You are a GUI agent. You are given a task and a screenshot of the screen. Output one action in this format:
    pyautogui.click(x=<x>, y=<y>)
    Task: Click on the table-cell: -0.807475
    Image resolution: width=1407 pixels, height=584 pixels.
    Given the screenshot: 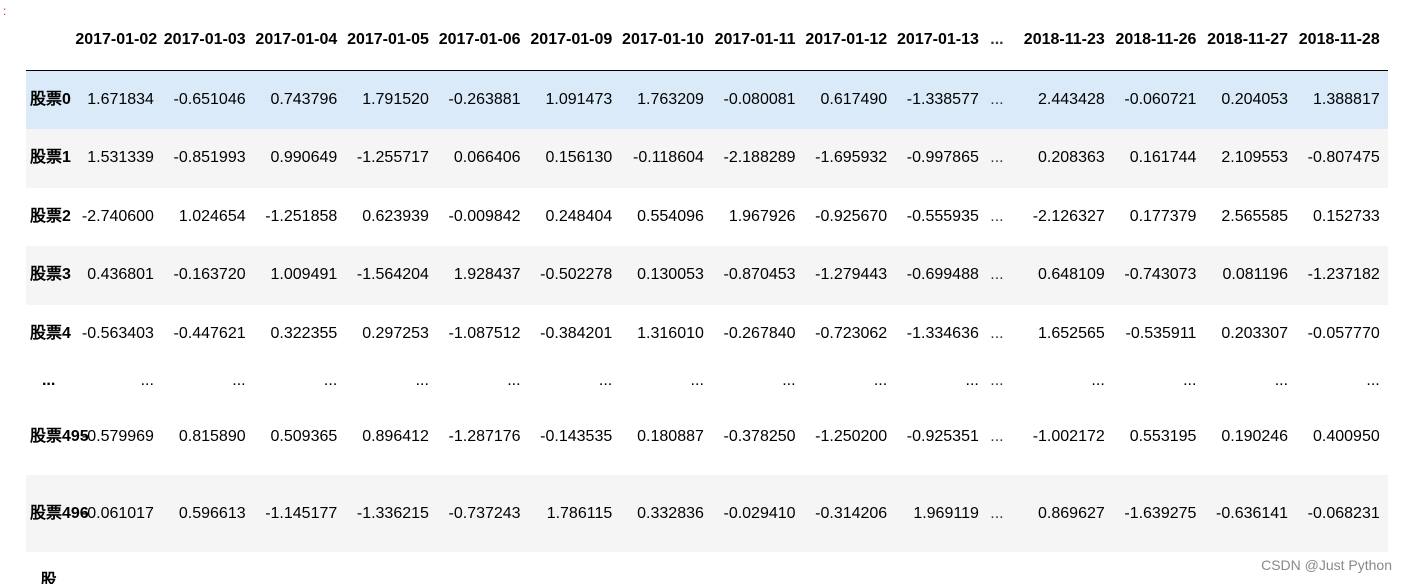 What is the action you would take?
    pyautogui.click(x=1343, y=158)
    